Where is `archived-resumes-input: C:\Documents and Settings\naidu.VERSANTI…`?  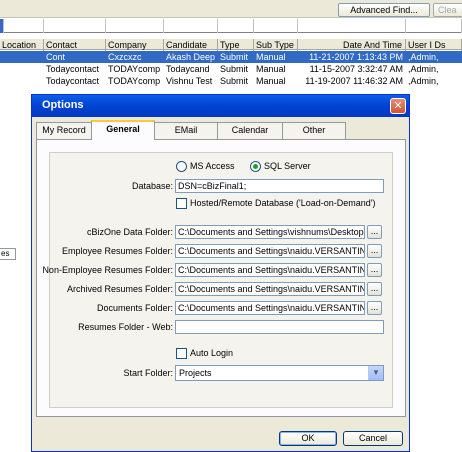
archived-resumes-input: C:\Documents and Settings\naidu.VERSANTI… is located at coordinates (270, 289).